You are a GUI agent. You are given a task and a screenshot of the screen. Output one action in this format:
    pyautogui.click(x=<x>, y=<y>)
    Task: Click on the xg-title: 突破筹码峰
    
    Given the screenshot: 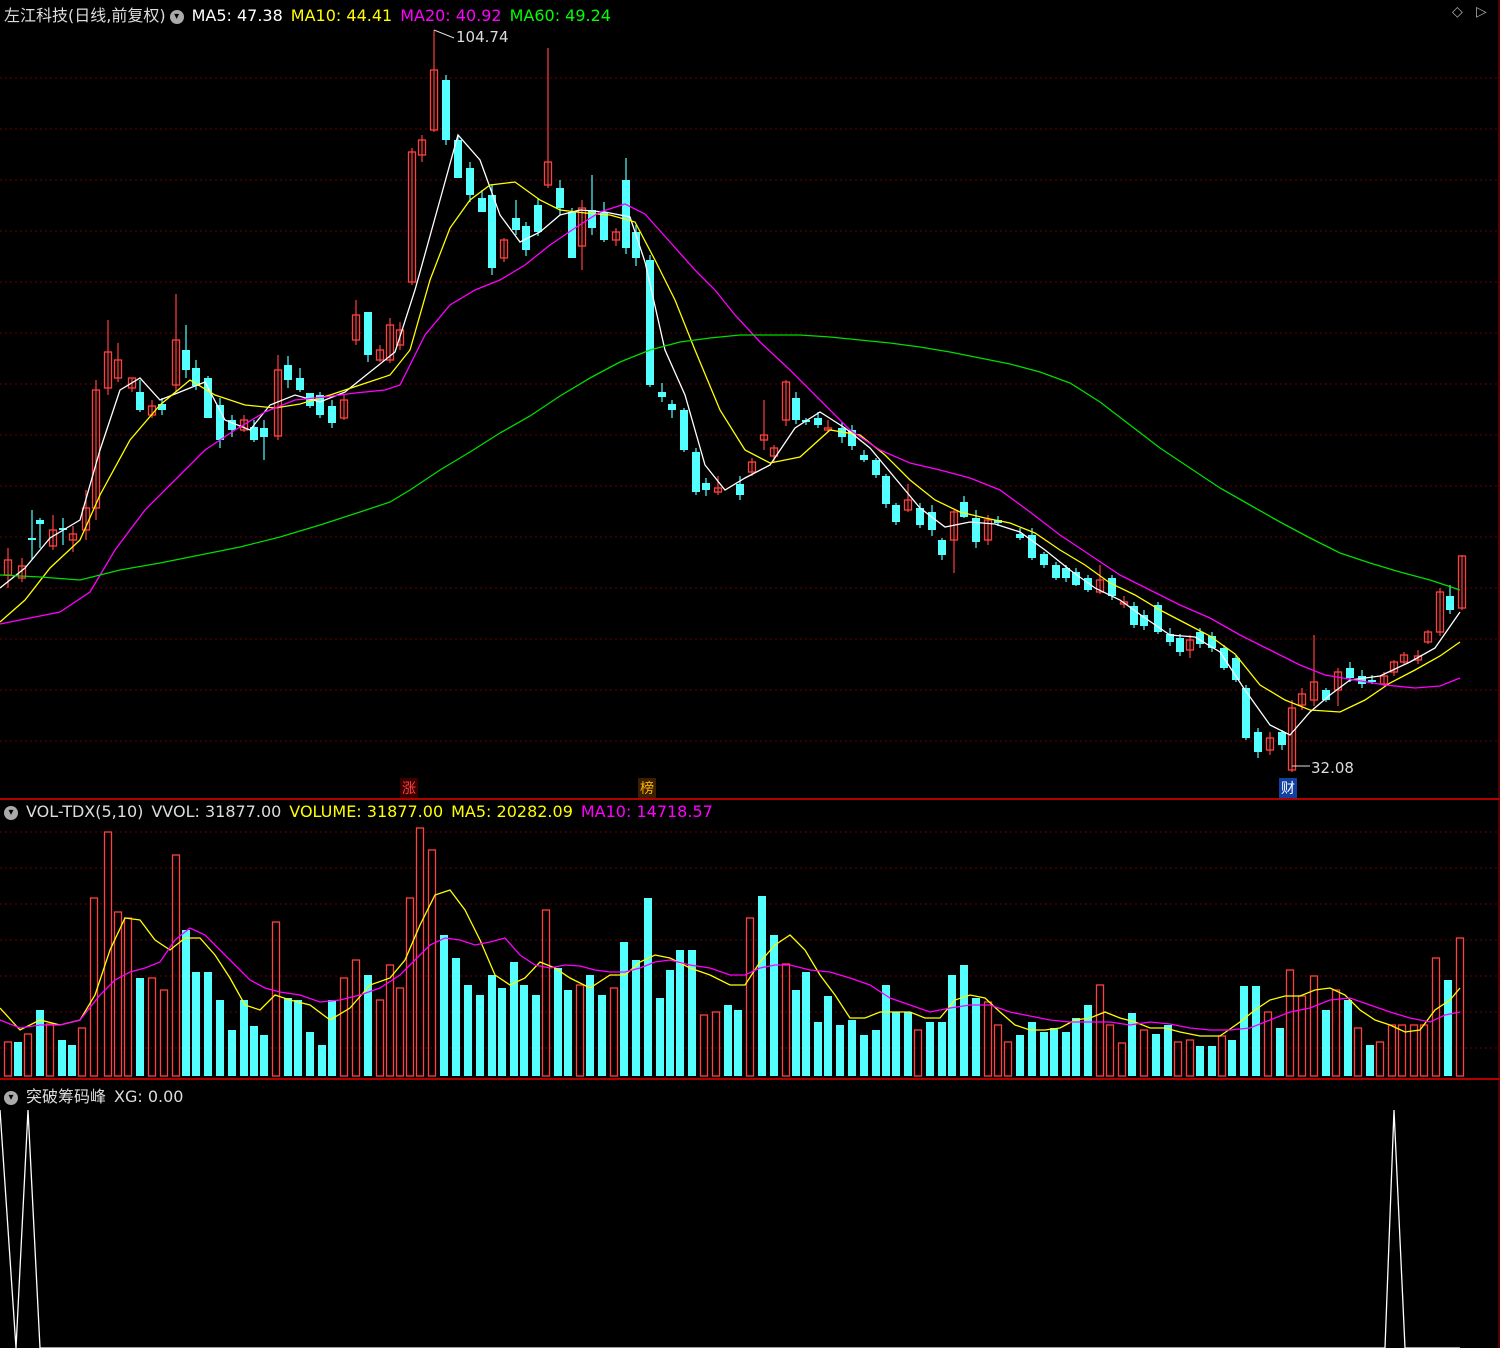 What is the action you would take?
    pyautogui.click(x=66, y=1096)
    